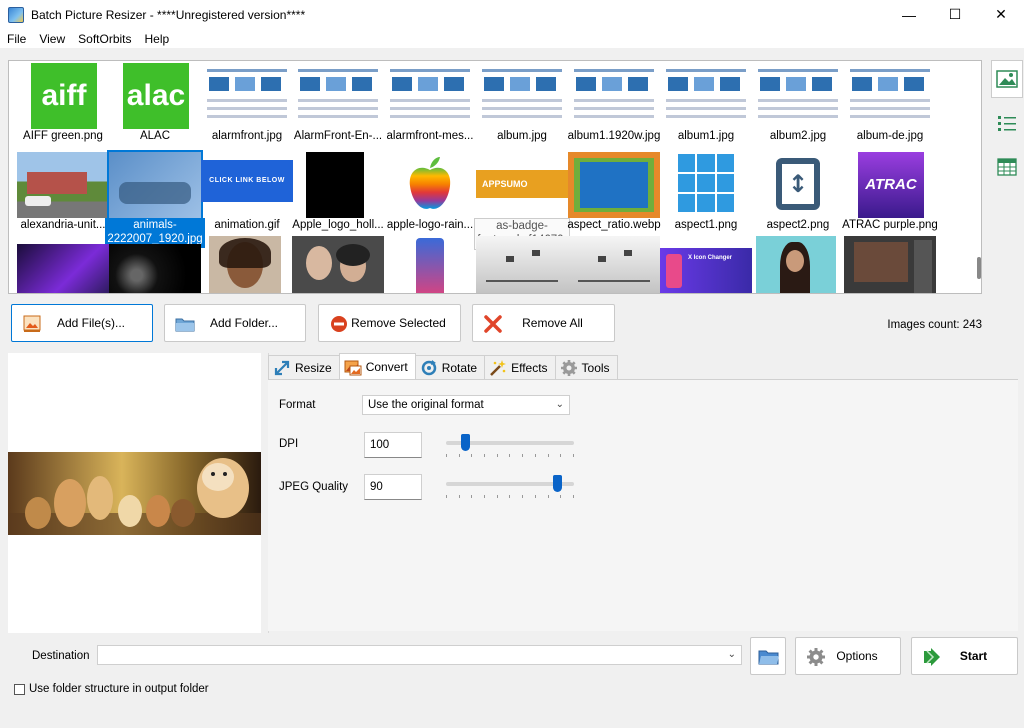  I want to click on thumbnail-item: aspect_ratio.webp, so click(614, 195).